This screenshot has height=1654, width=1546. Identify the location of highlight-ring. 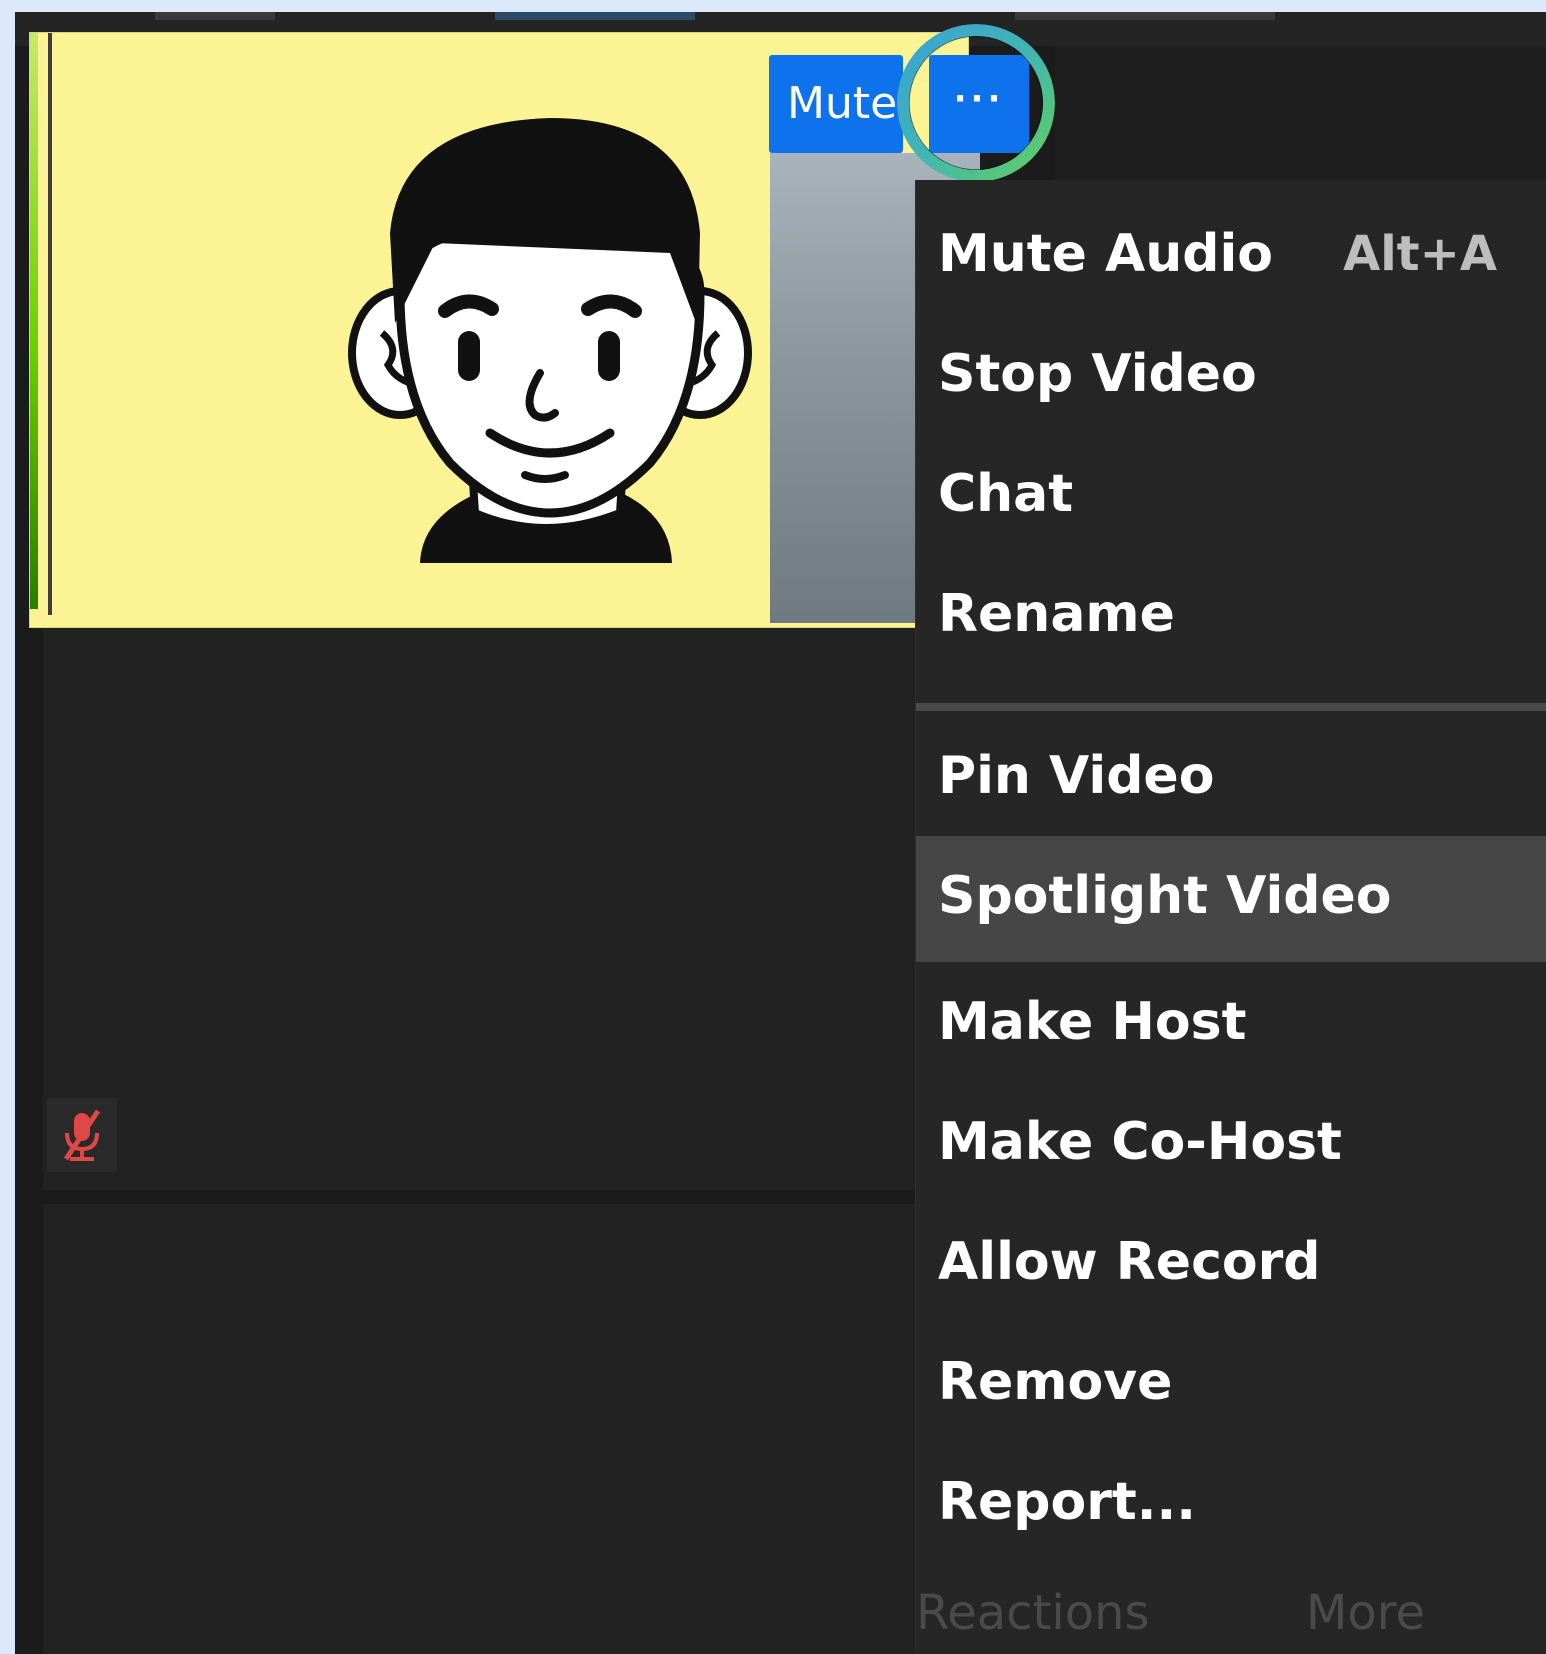
(976, 103).